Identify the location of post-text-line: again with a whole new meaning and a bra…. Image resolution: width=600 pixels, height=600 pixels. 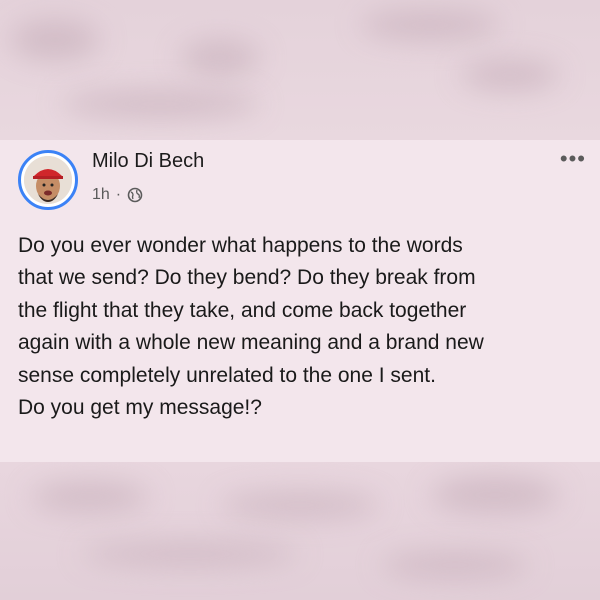
(251, 343).